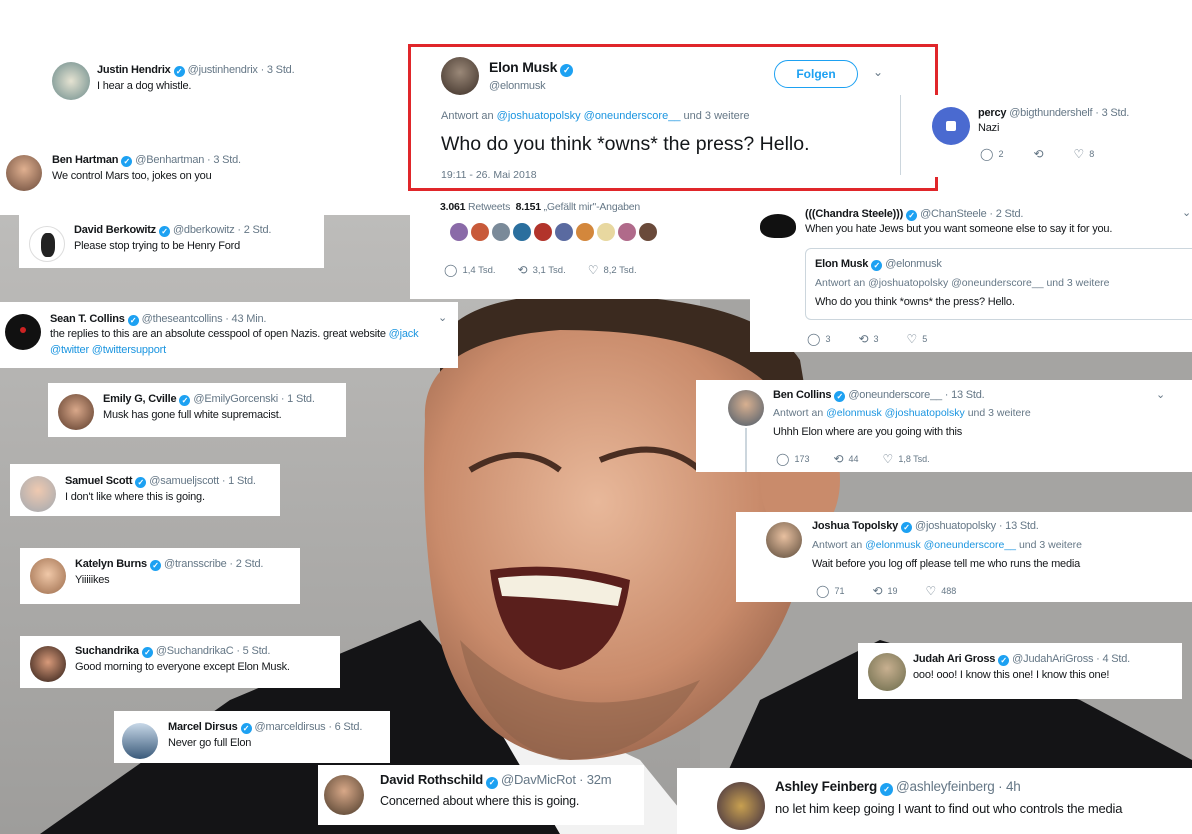 The width and height of the screenshot is (1192, 834). What do you see at coordinates (553, 232) in the screenshot?
I see `liker-avatars` at bounding box center [553, 232].